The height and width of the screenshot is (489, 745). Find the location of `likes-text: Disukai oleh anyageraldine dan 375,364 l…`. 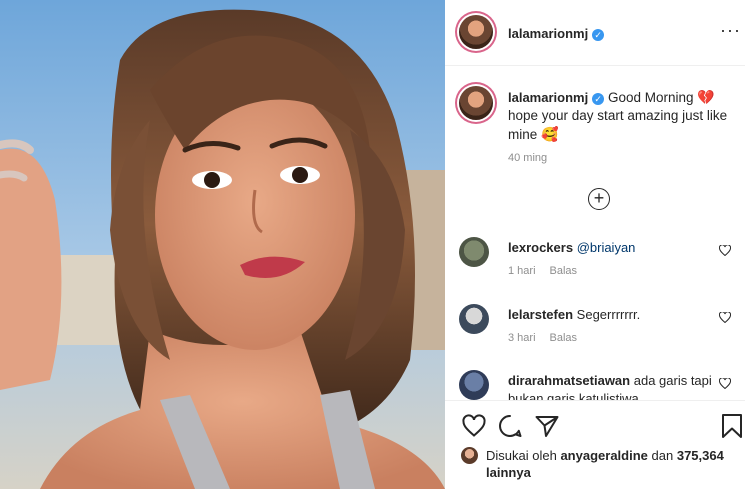

likes-text: Disukai oleh anyageraldine dan 375,364 l… is located at coordinates (606, 464).